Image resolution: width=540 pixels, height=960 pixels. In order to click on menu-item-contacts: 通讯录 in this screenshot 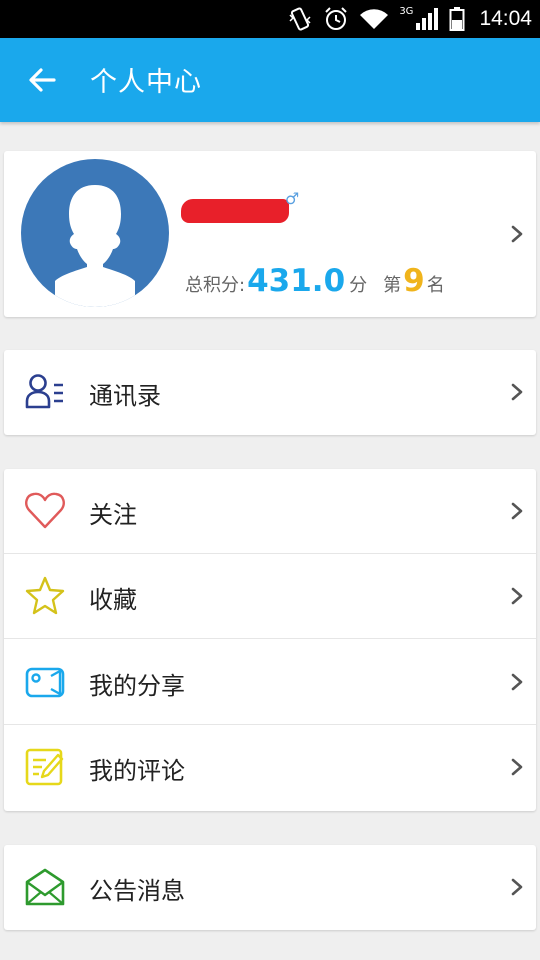, I will do `click(270, 392)`.